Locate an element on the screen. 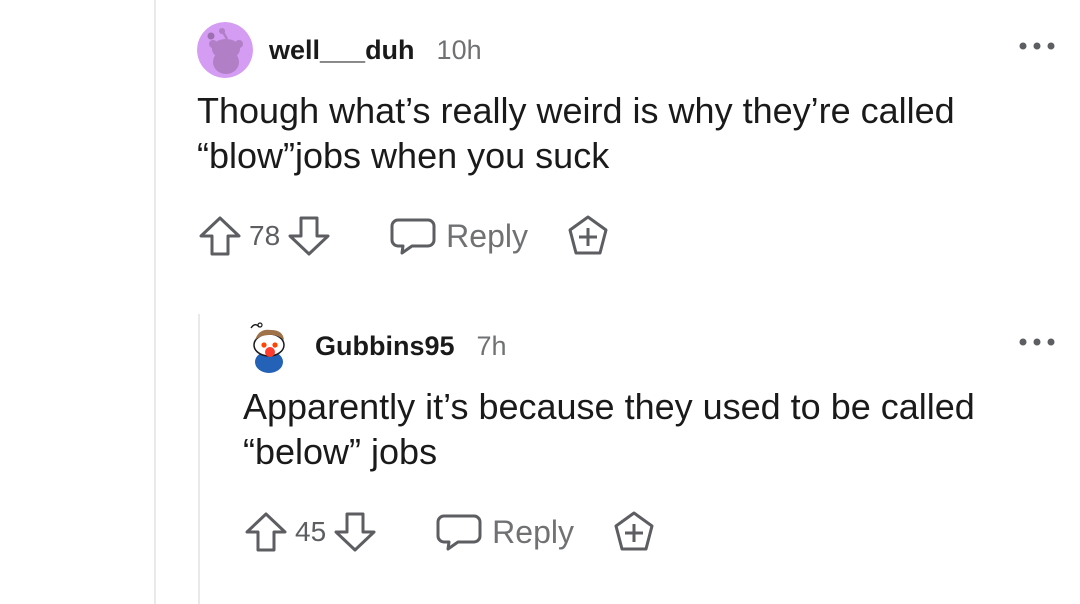 The image size is (1080, 604). username: Gubbins95 is located at coordinates (385, 346).